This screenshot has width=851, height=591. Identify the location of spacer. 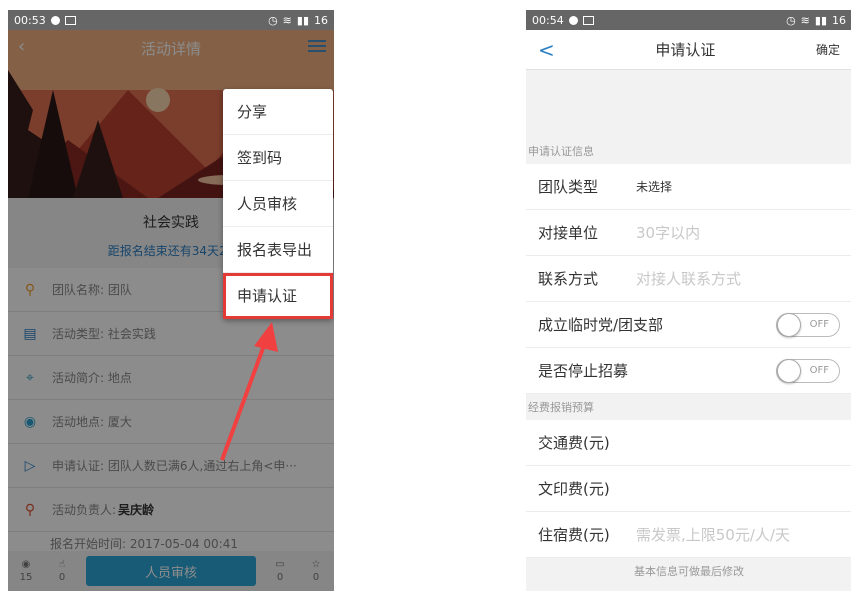
(688, 104).